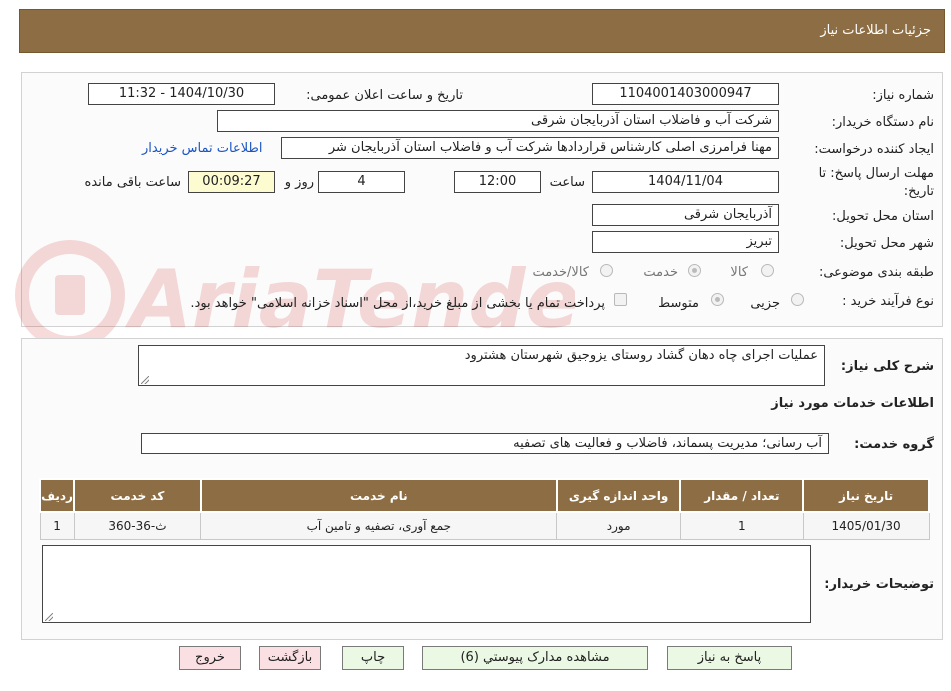 The image size is (951, 691). What do you see at coordinates (132, 182) in the screenshot?
I see `remaining-time-label: ساعت باقی مانده` at bounding box center [132, 182].